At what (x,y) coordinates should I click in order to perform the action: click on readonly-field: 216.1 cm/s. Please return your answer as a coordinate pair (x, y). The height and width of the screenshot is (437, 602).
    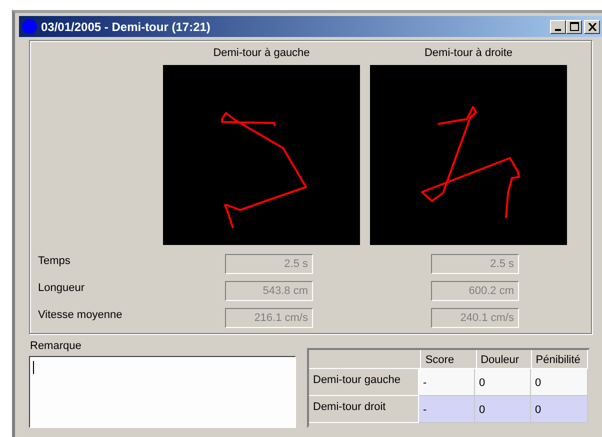
    Looking at the image, I should click on (269, 318).